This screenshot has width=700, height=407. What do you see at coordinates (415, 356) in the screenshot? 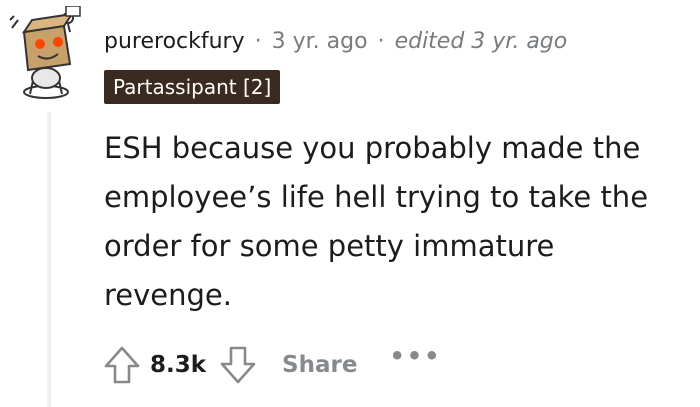
I see `more-options-button: •••` at bounding box center [415, 356].